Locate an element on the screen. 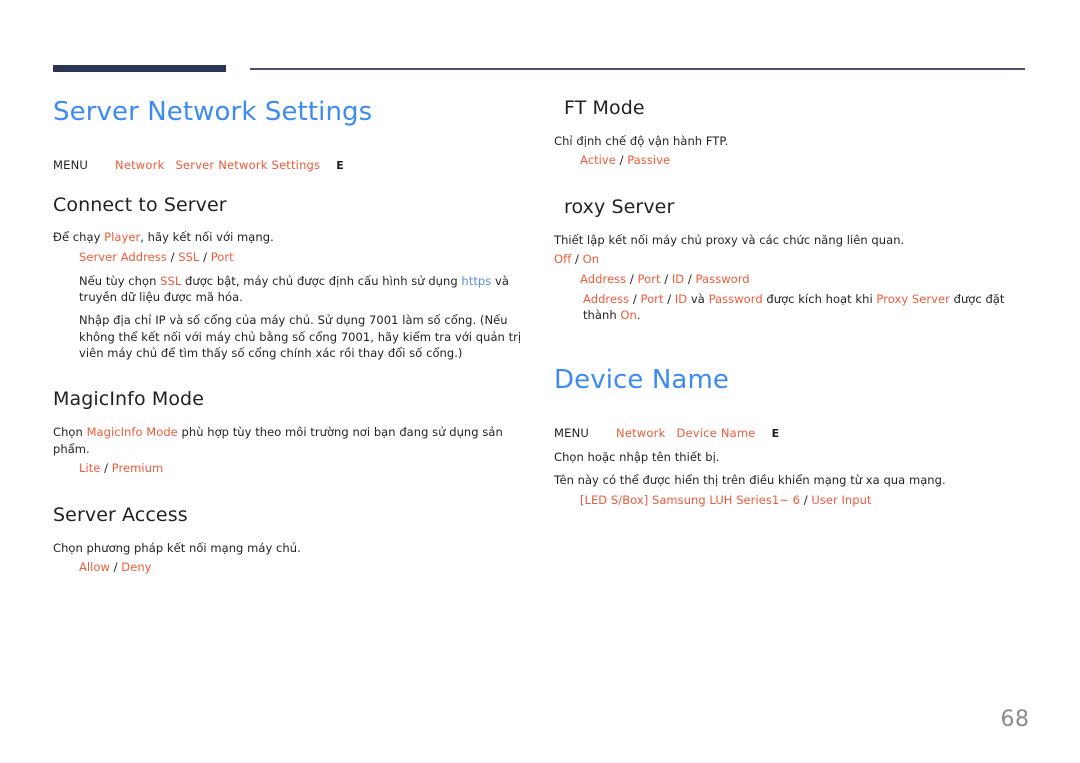  ftp-mode-description: Chỉ định chế độ vận hành FTP. is located at coordinates (641, 140).